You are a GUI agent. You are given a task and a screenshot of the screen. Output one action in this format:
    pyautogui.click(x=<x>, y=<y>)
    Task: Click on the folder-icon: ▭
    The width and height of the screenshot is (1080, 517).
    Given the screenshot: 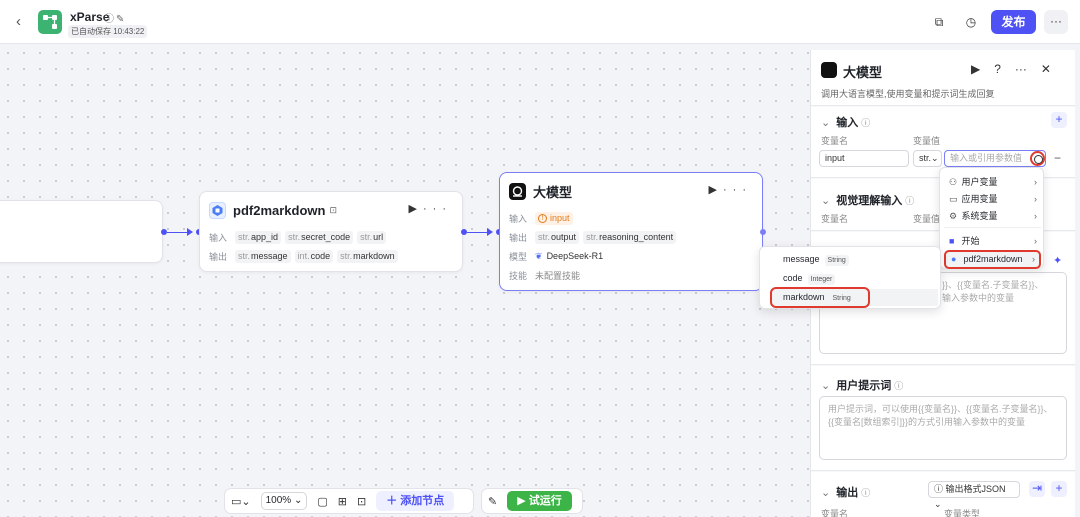 What is the action you would take?
    pyautogui.click(x=953, y=199)
    